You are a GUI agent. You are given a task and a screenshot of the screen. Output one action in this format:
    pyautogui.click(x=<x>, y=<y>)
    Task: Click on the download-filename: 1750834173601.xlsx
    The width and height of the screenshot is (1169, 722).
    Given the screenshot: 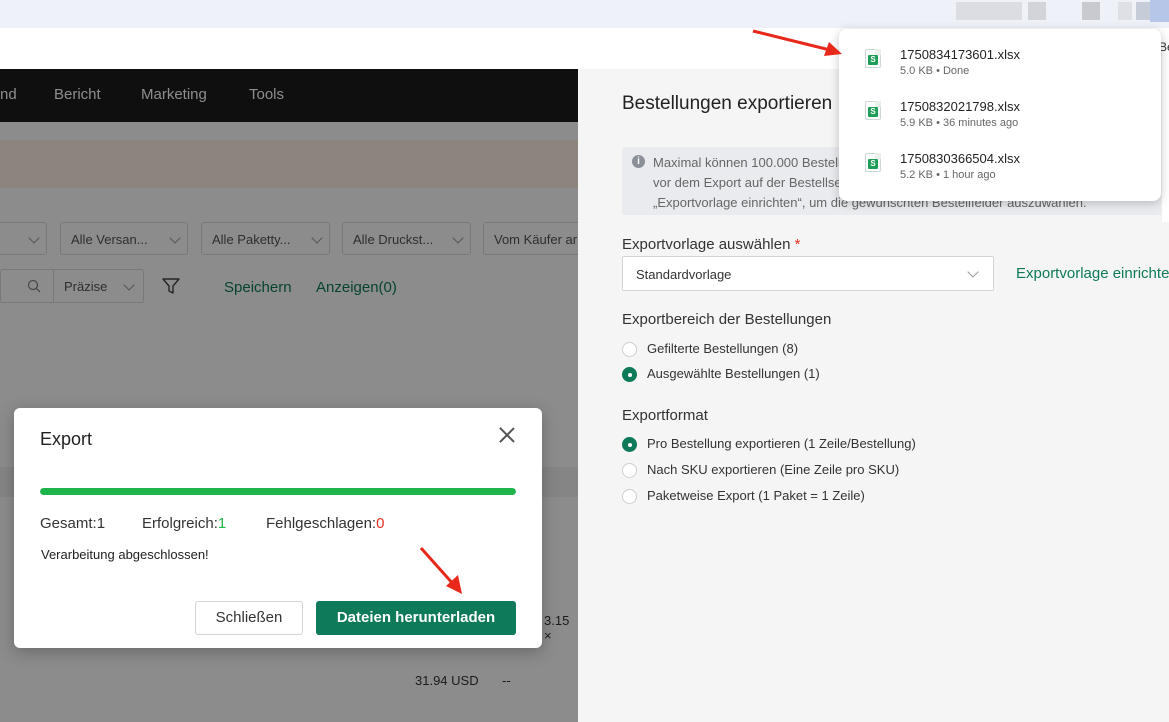 What is the action you would take?
    pyautogui.click(x=960, y=54)
    